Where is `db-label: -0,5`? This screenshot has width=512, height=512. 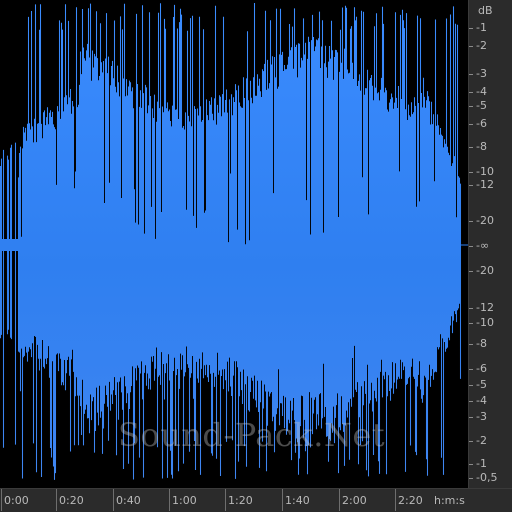
db-label: -0,5 is located at coordinates (487, 477).